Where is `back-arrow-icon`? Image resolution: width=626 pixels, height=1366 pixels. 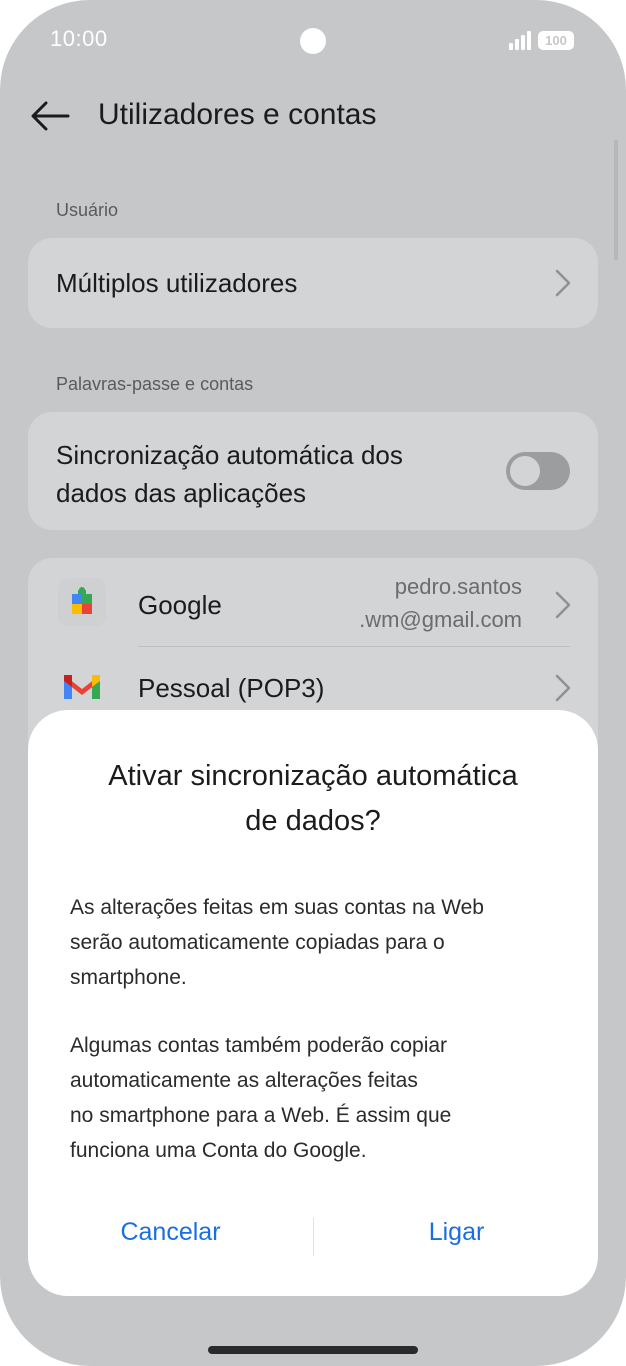 back-arrow-icon is located at coordinates (49, 116).